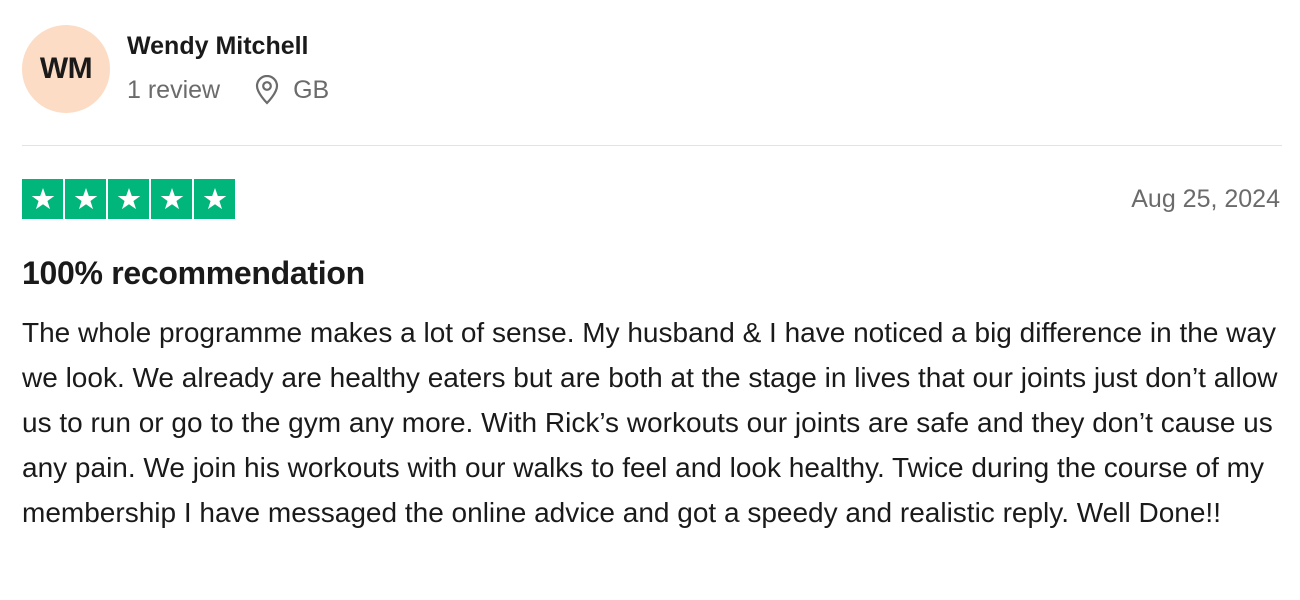  I want to click on consumer-header: WM Wendy Mitchell 1 review GB, so click(175, 69).